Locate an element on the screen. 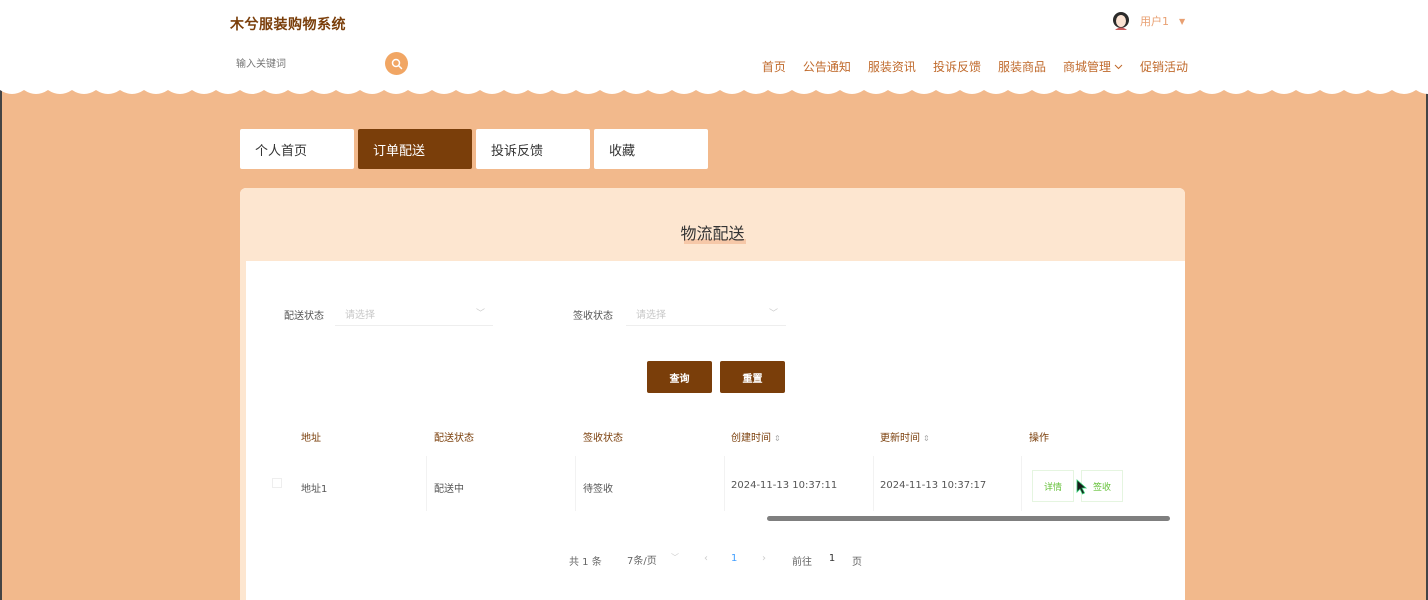  cell-sign-status: 待签收 is located at coordinates (598, 489).